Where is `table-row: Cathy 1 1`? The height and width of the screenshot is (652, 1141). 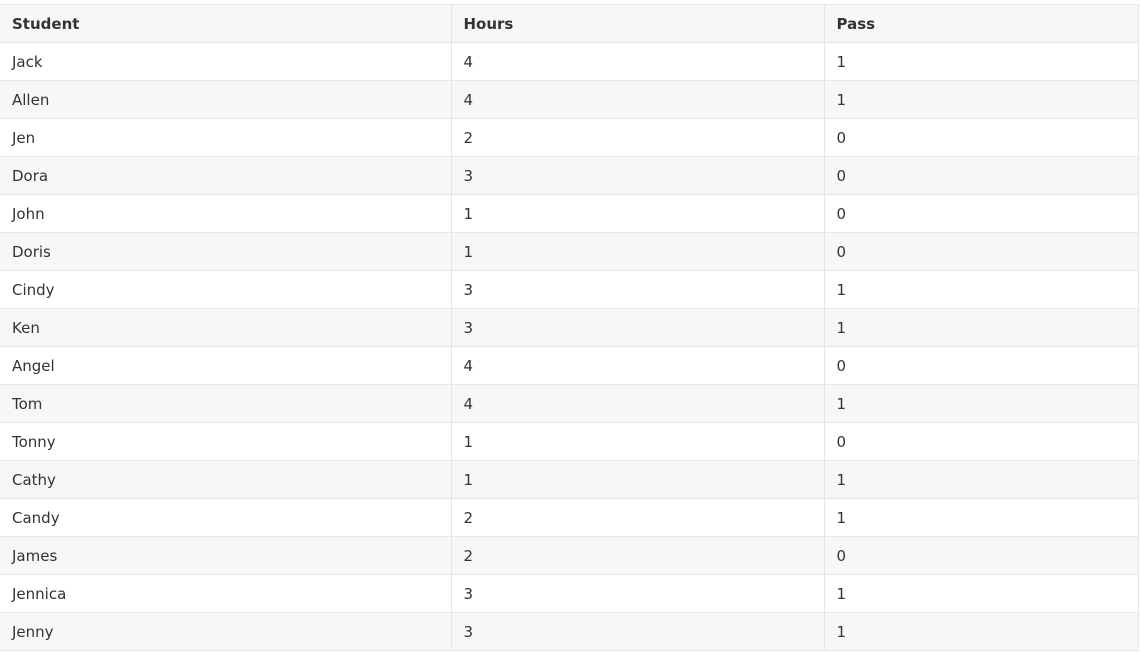 table-row: Cathy 1 1 is located at coordinates (569, 479).